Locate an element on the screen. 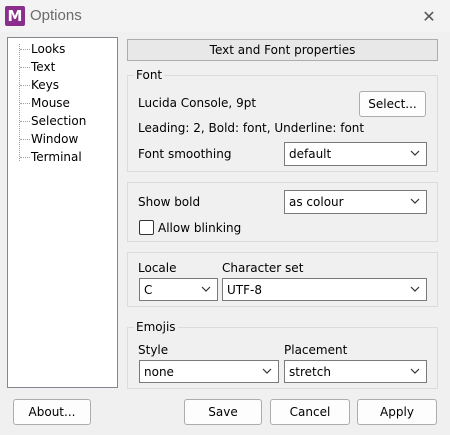 This screenshot has width=450, height=435. charset-label: Character set is located at coordinates (263, 268).